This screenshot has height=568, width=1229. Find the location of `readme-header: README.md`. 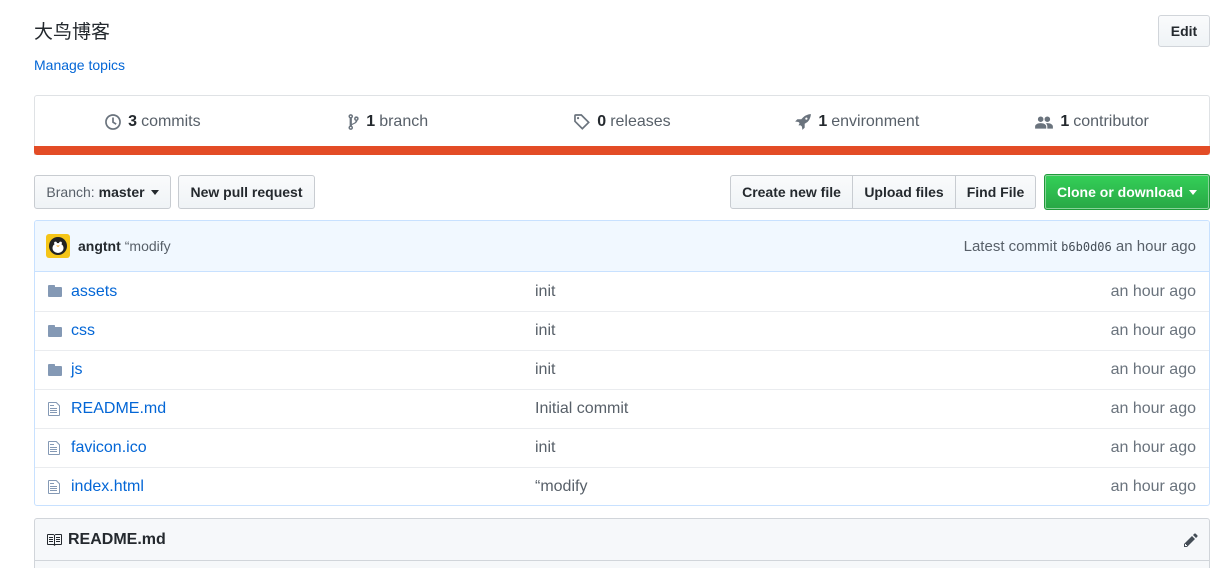

readme-header: README.md is located at coordinates (622, 540).